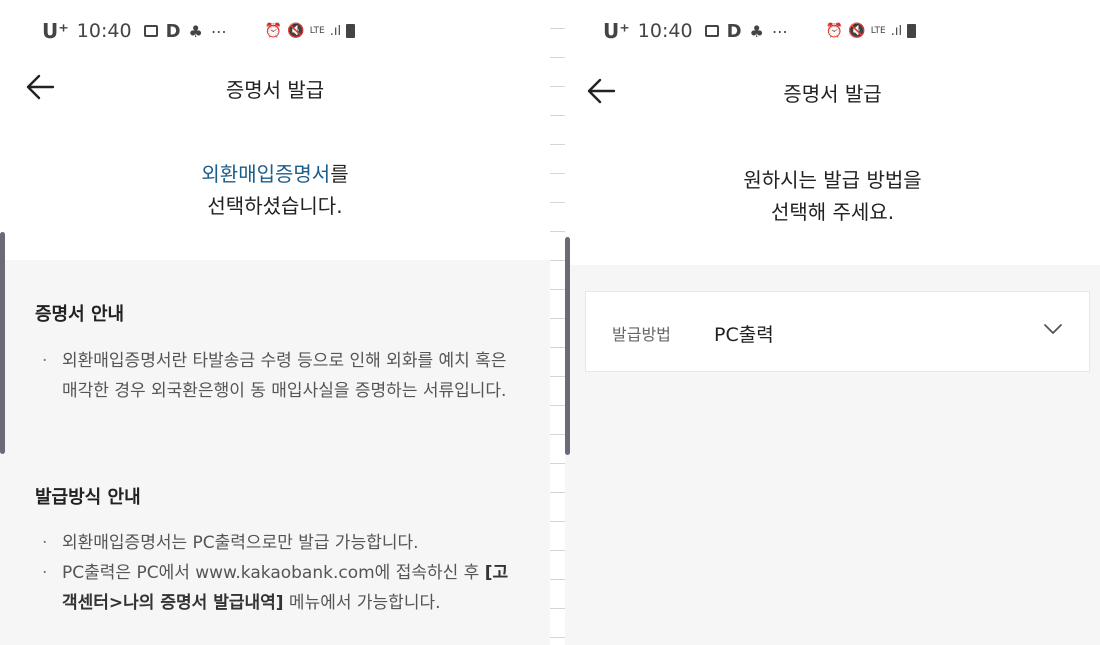 The width and height of the screenshot is (1100, 645). I want to click on list-item-text: PC출력은 PC에서 www.kakaobank.com에 접속하신 후, so click(273, 573).